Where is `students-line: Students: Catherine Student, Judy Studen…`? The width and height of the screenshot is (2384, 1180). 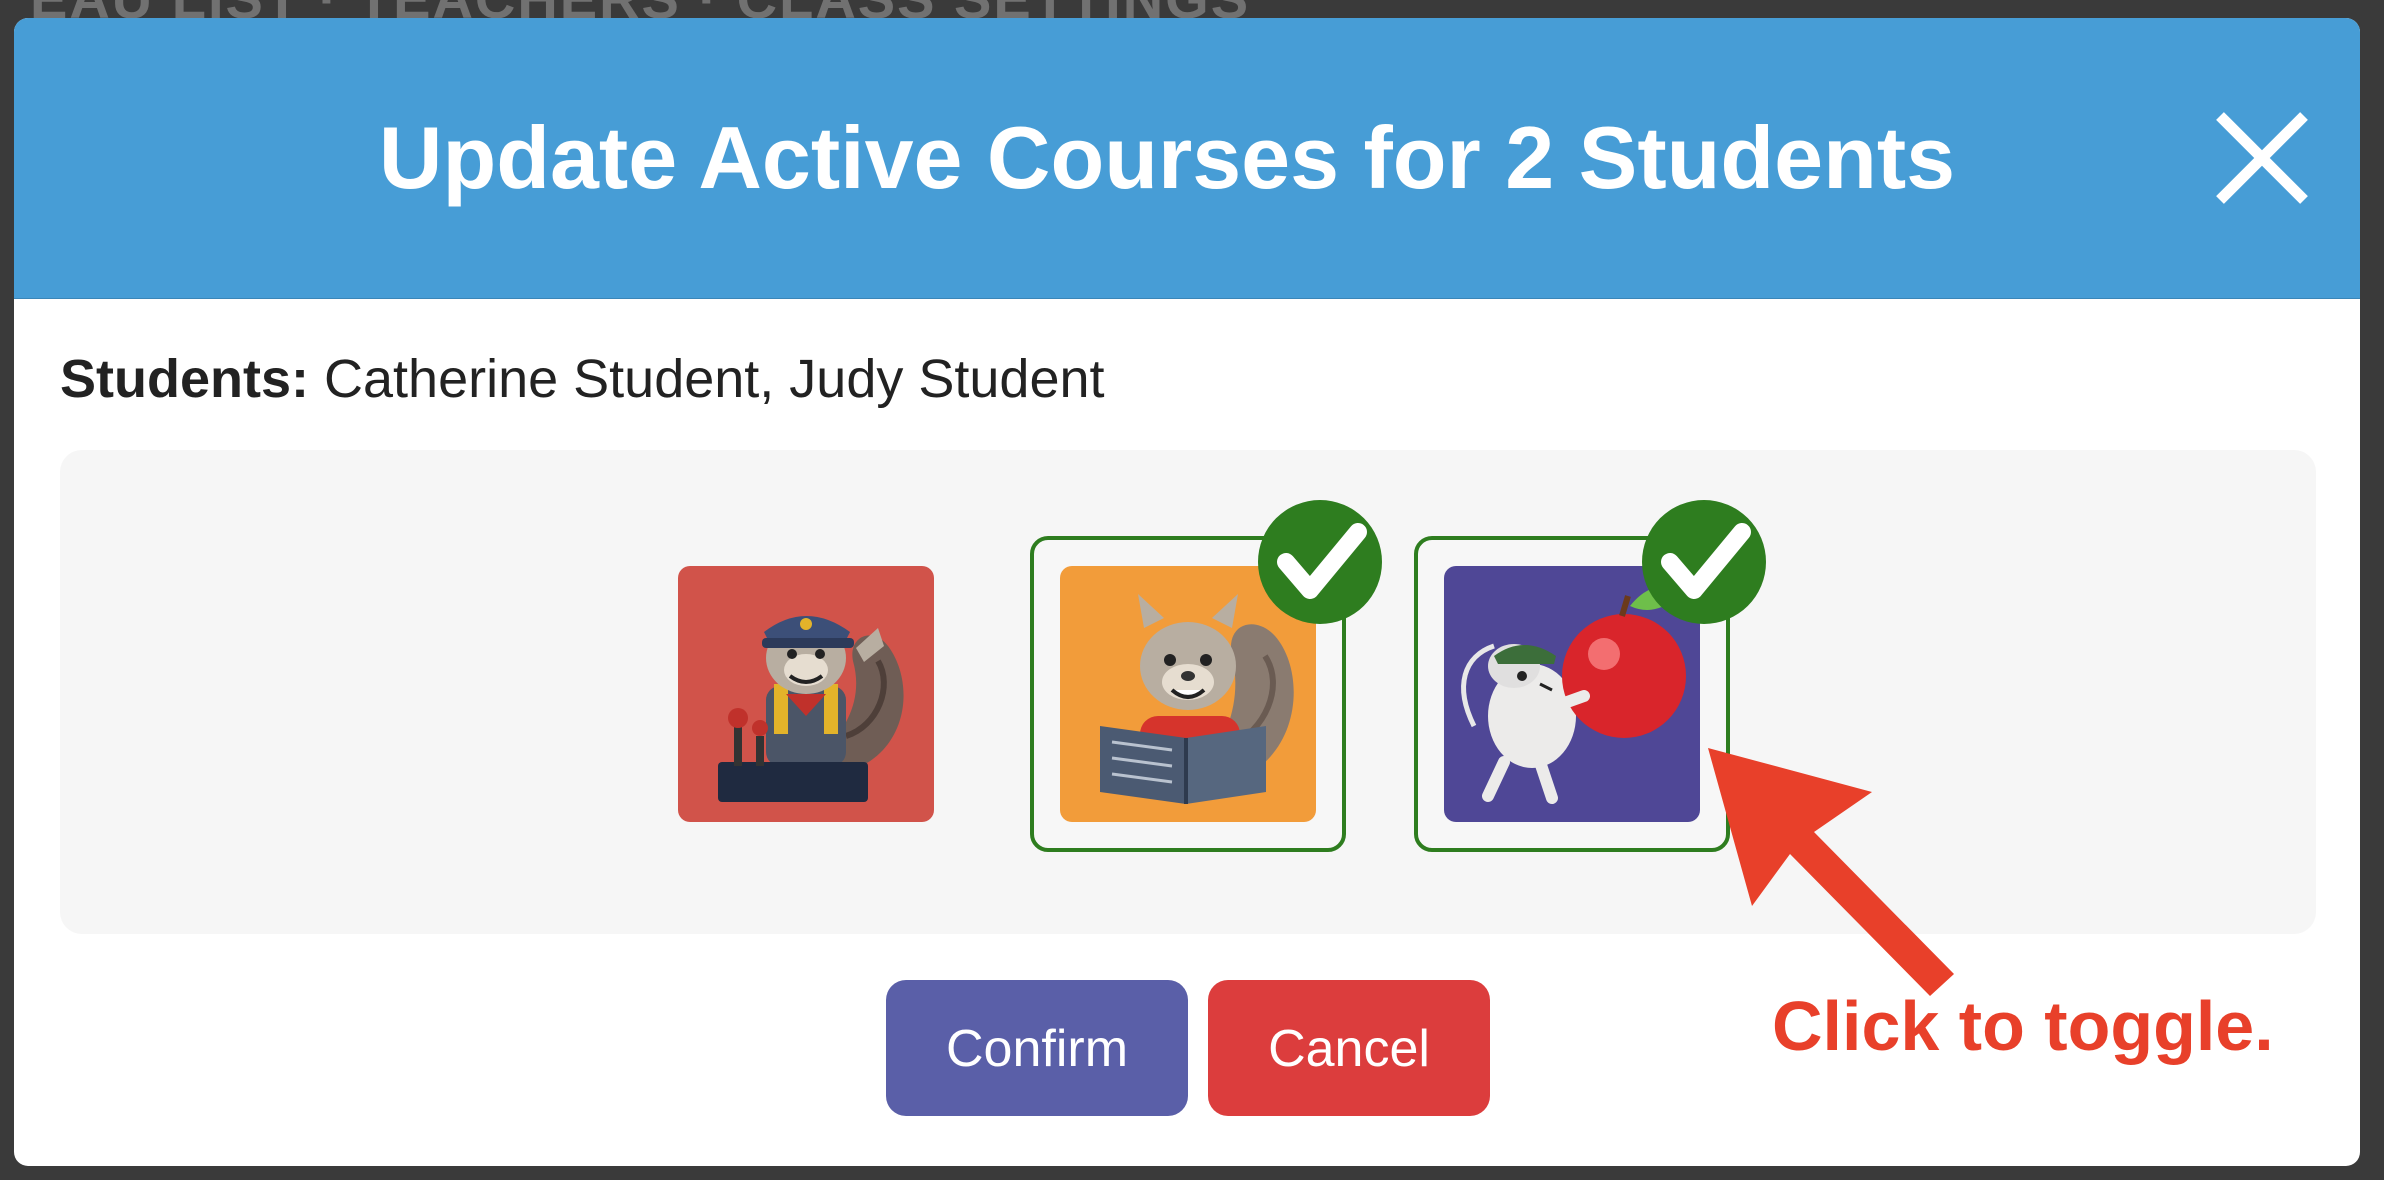
students-line: Students: Catherine Student, Judy Studen… is located at coordinates (582, 379).